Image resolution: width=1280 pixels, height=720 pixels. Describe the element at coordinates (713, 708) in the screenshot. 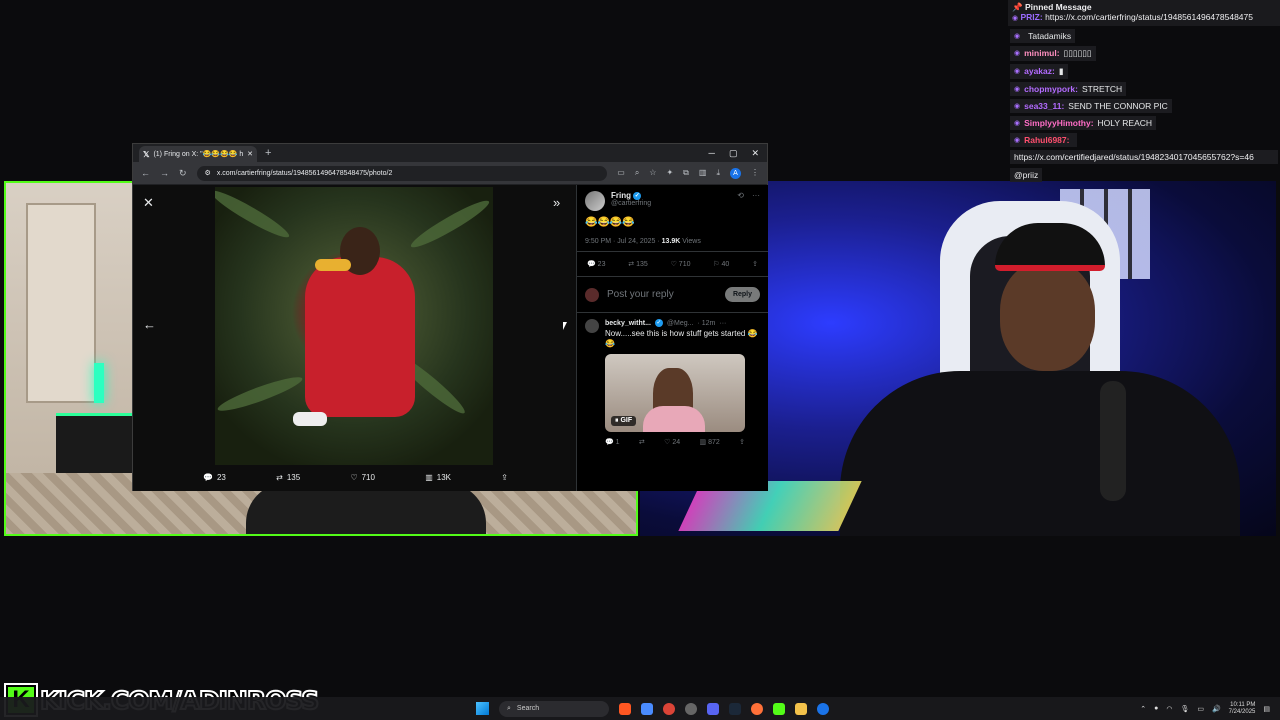

I see `discord-icon` at that location.